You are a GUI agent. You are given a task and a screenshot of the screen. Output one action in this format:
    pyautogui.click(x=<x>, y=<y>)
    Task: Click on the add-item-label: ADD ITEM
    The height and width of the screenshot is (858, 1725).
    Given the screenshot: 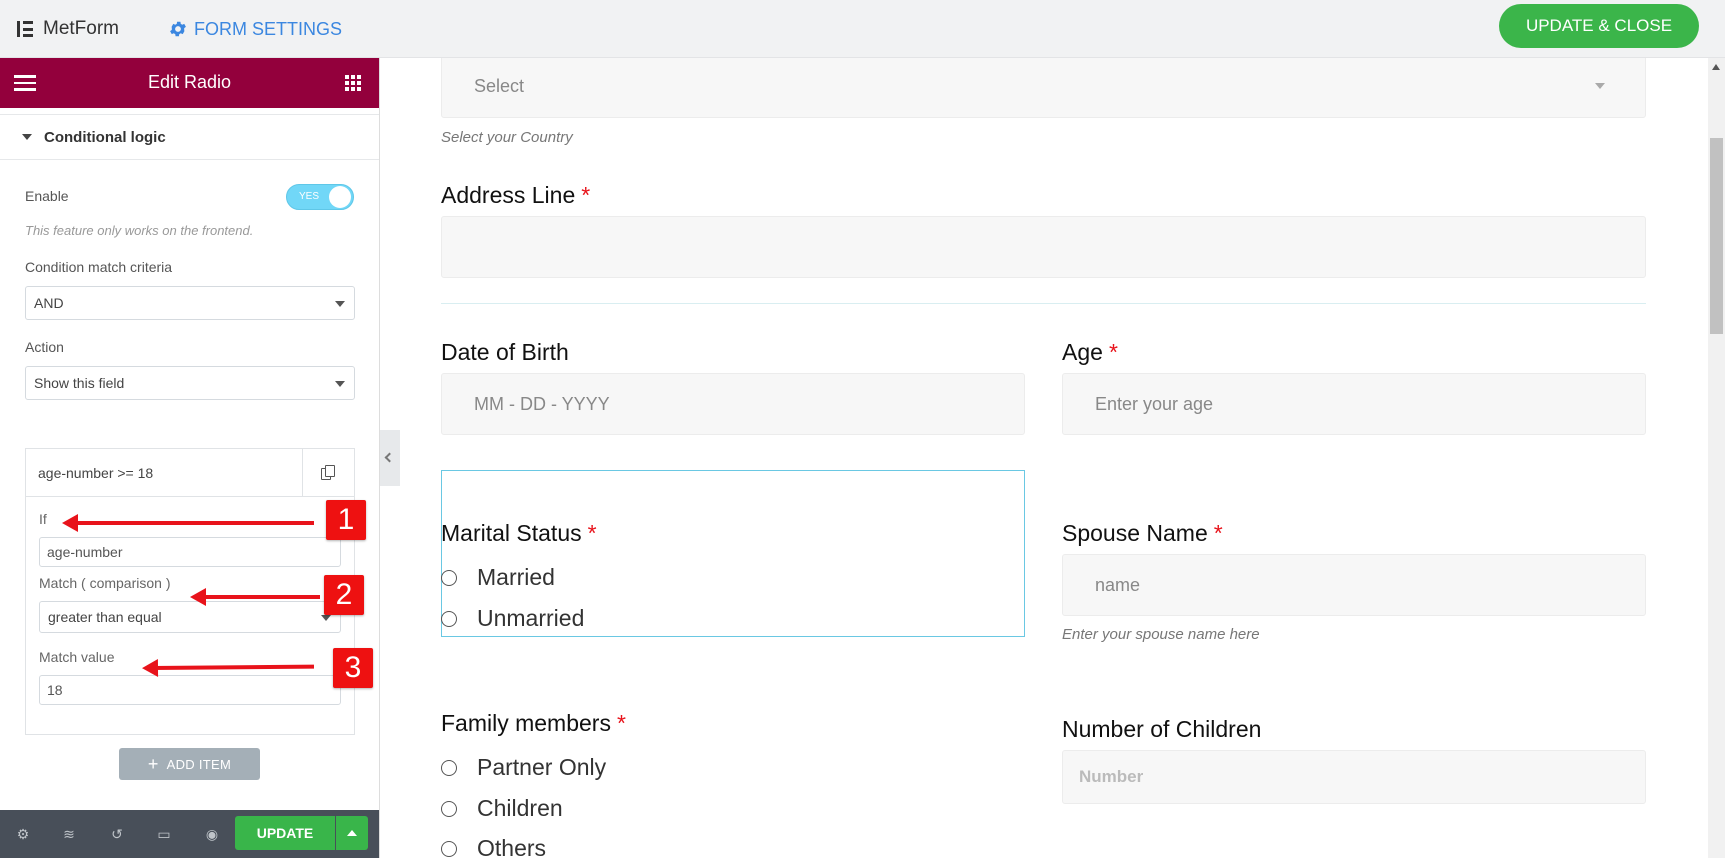 What is the action you would take?
    pyautogui.click(x=199, y=764)
    